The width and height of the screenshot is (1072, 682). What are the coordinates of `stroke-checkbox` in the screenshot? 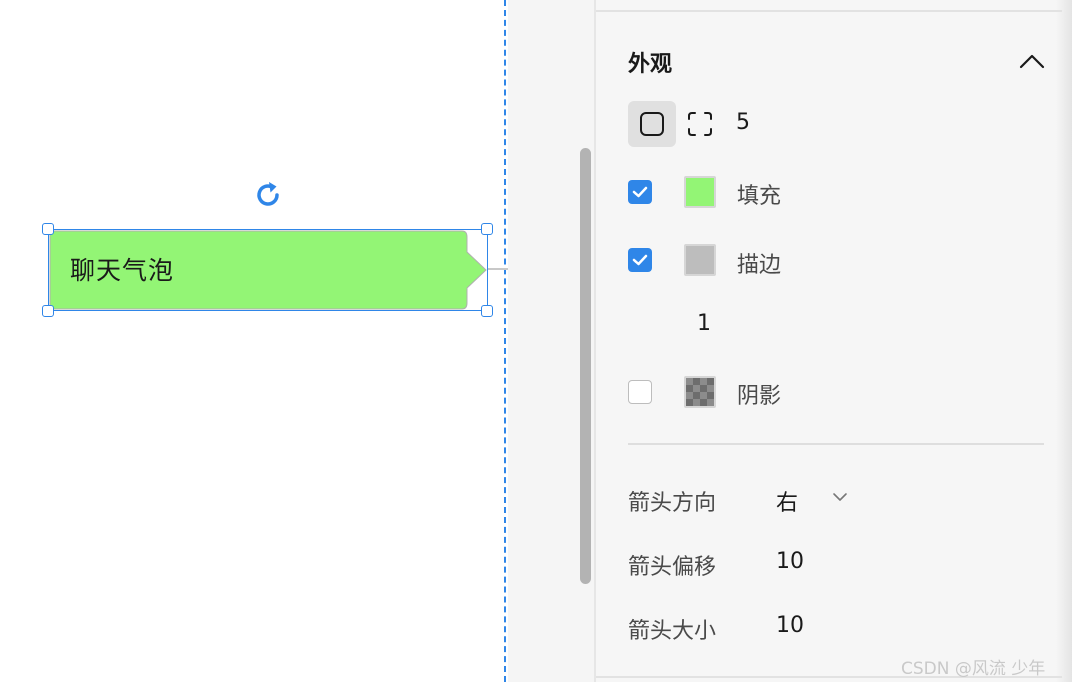 It's located at (640, 260).